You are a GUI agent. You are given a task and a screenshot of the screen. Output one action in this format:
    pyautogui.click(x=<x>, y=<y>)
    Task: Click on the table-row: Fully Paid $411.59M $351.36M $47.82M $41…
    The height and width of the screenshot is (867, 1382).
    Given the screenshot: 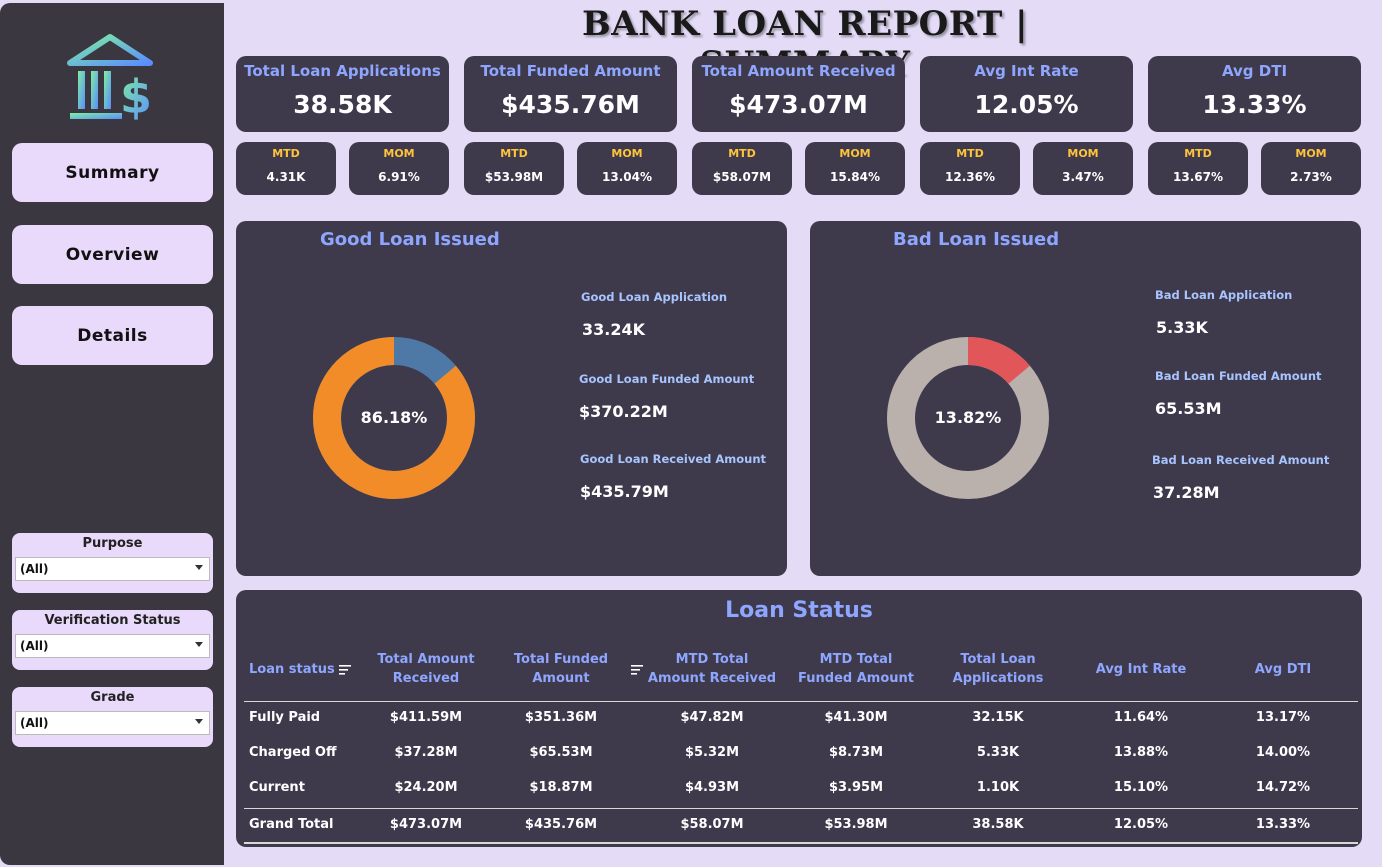 What is the action you would take?
    pyautogui.click(x=799, y=718)
    